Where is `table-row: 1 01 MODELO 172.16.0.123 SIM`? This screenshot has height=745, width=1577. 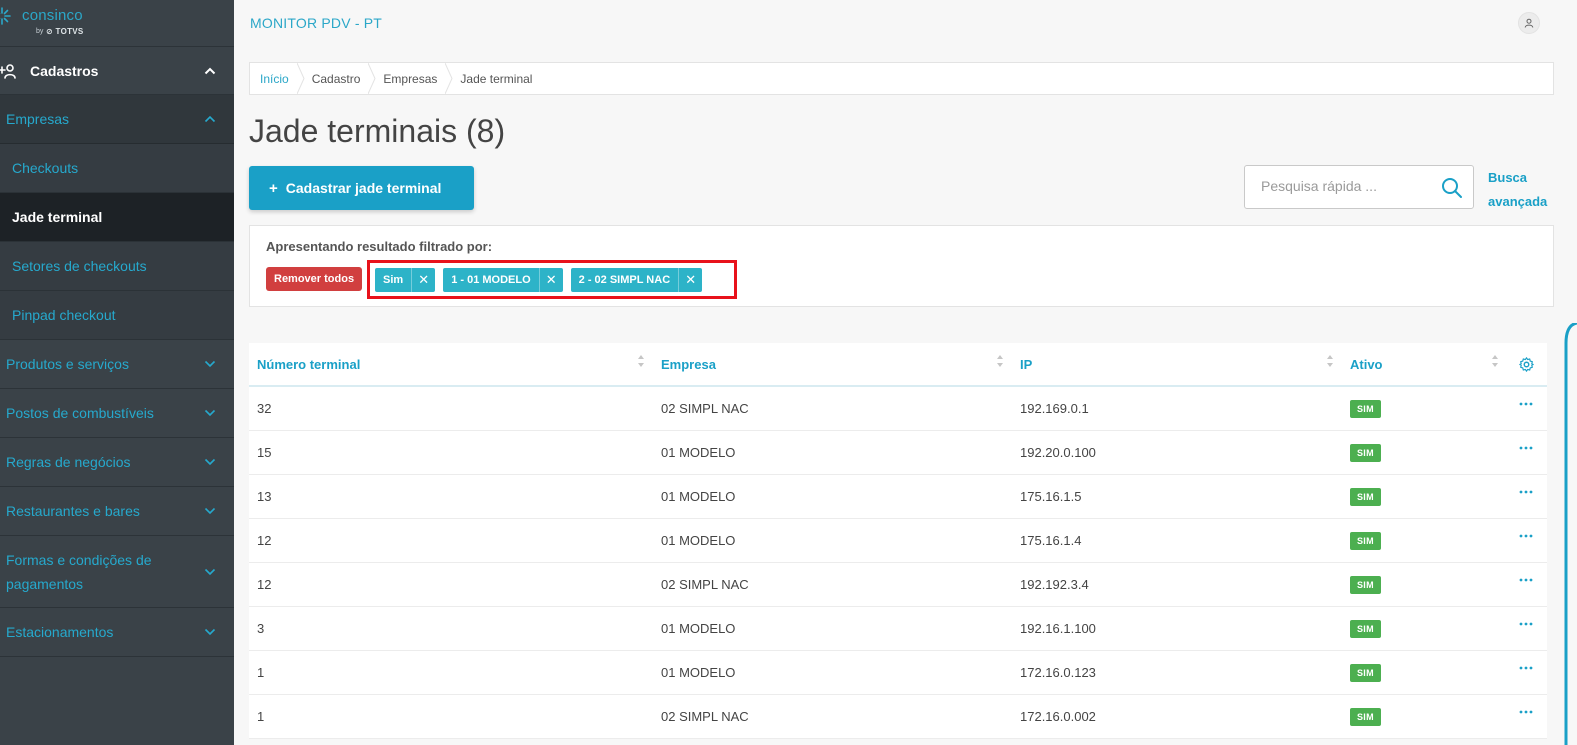 table-row: 1 01 MODELO 172.16.0.123 SIM is located at coordinates (898, 673).